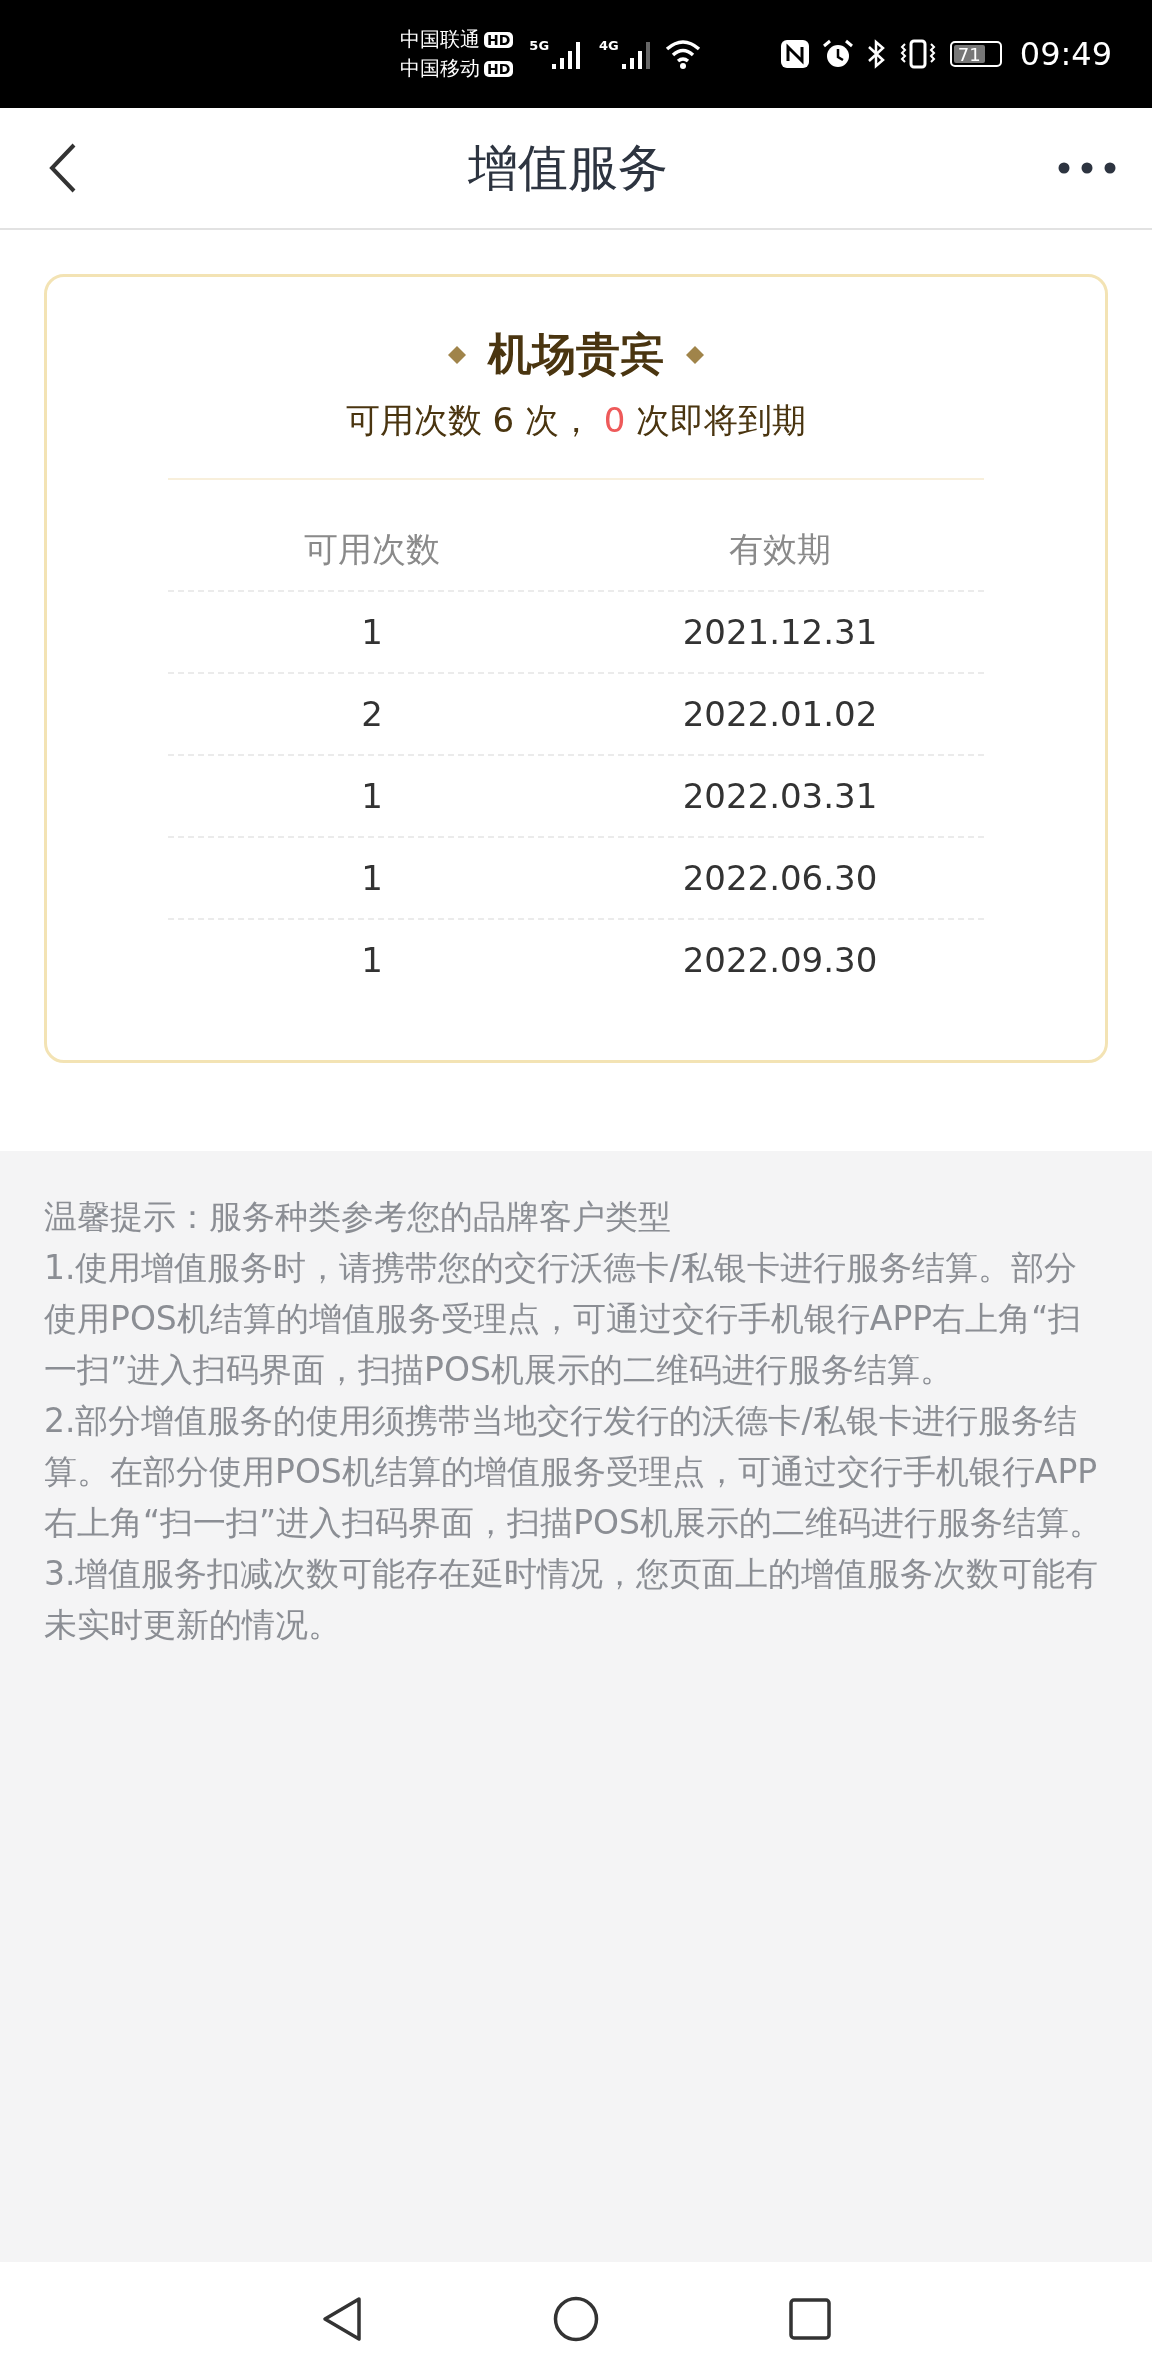  I want to click on note-text: 3.增值服务扣减次数可能存在延时情况，您页面上的增值服务次数可能有未实时更新的情况。, so click(572, 1599).